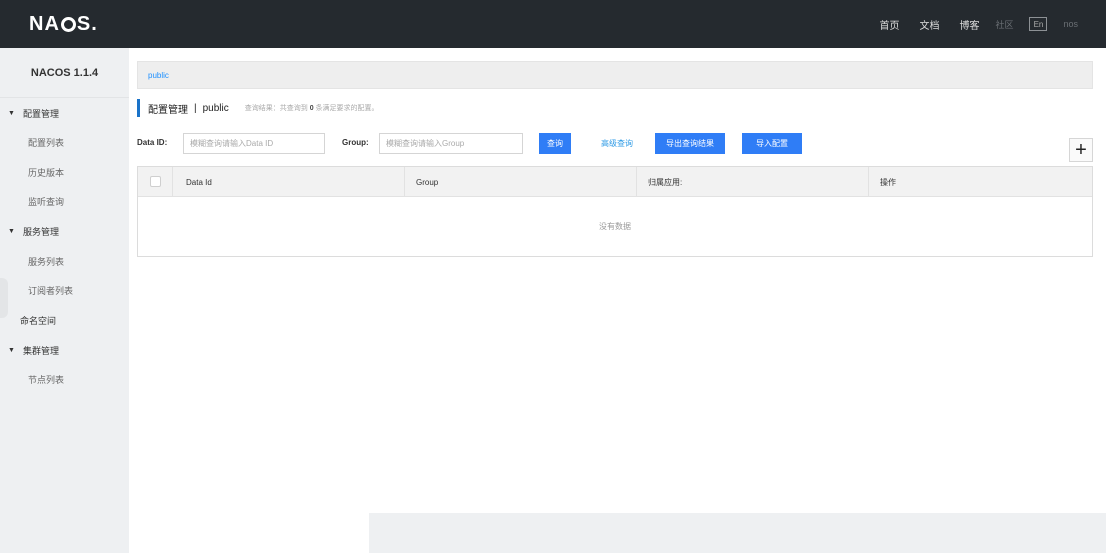  Describe the element at coordinates (615, 226) in the screenshot. I see `empty-table-message: 没有数据` at that location.